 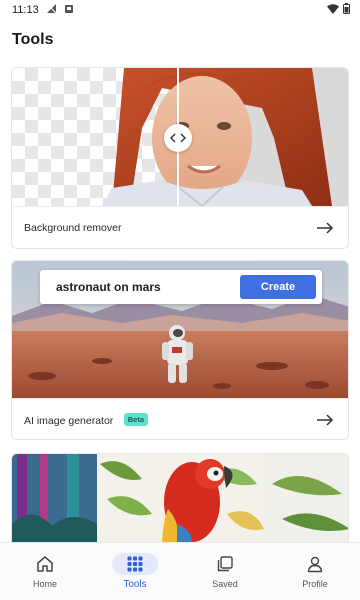 What do you see at coordinates (108, 287) in the screenshot?
I see `prompt-input: astronaut on mars` at bounding box center [108, 287].